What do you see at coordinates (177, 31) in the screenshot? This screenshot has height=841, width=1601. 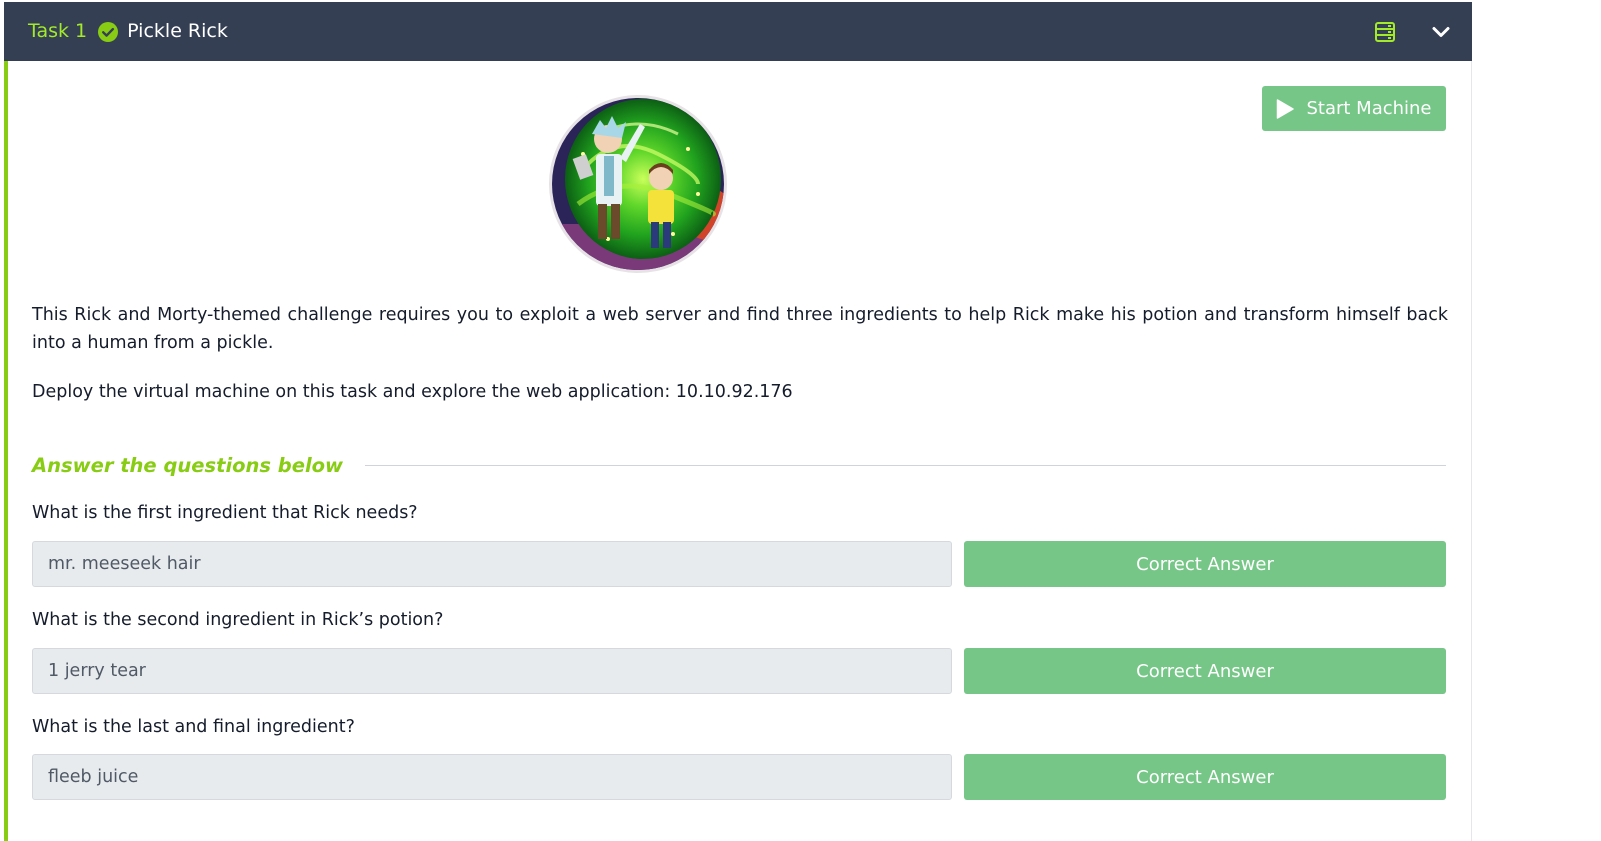 I see `task-title: Pickle Rick` at bounding box center [177, 31].